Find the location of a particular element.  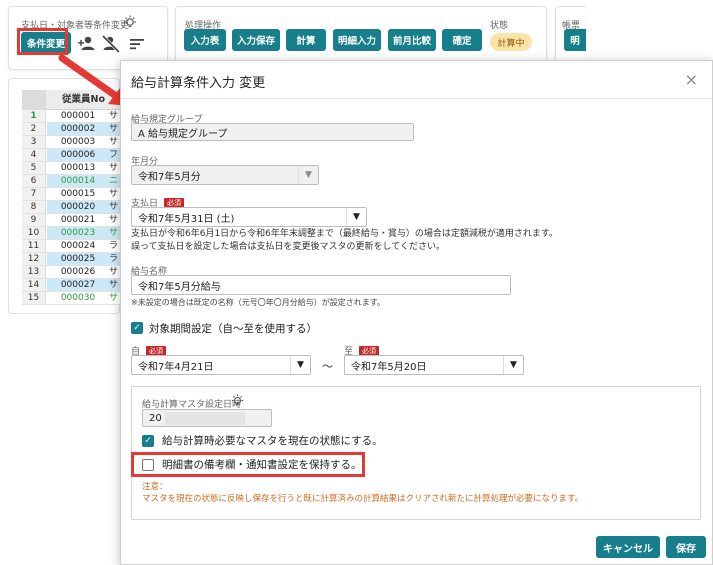

row-number: 12 is located at coordinates (34, 259).